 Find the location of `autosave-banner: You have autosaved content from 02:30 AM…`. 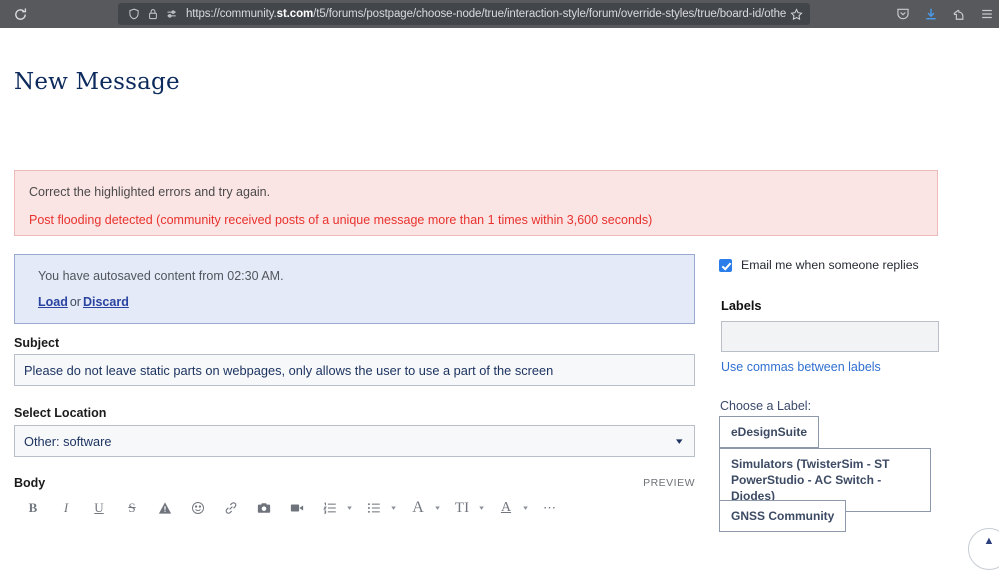

autosave-banner: You have autosaved content from 02:30 AM… is located at coordinates (354, 289).